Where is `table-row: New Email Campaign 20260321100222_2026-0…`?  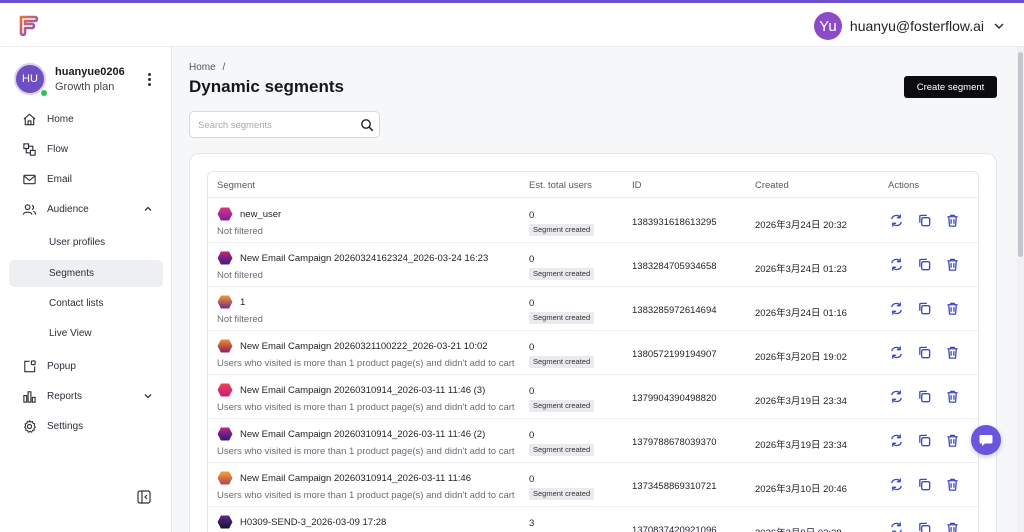
table-row: New Email Campaign 20260321100222_2026-0… is located at coordinates (593, 353).